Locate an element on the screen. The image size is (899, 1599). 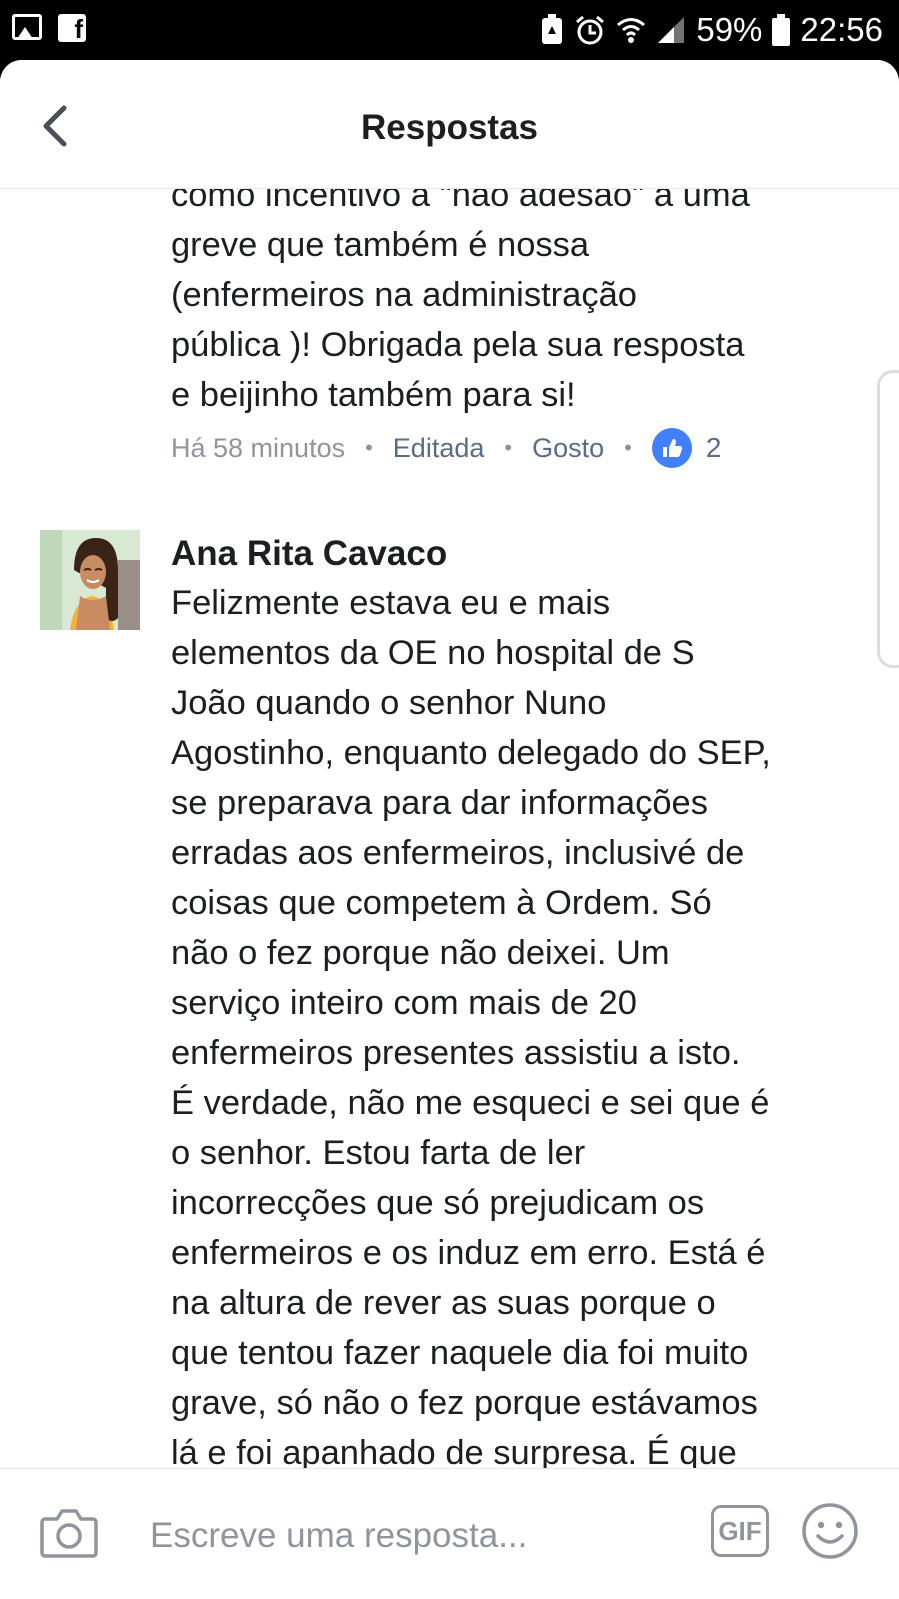
comment-author: Ana Rita Cavaco is located at coordinates (309, 554).